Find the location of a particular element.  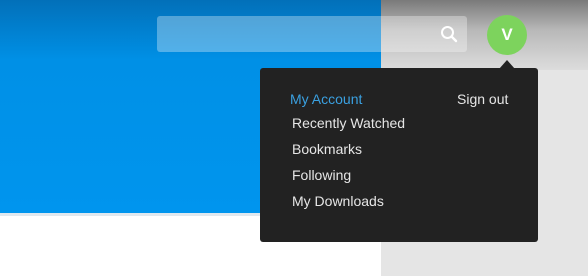

search-button is located at coordinates (449, 34).